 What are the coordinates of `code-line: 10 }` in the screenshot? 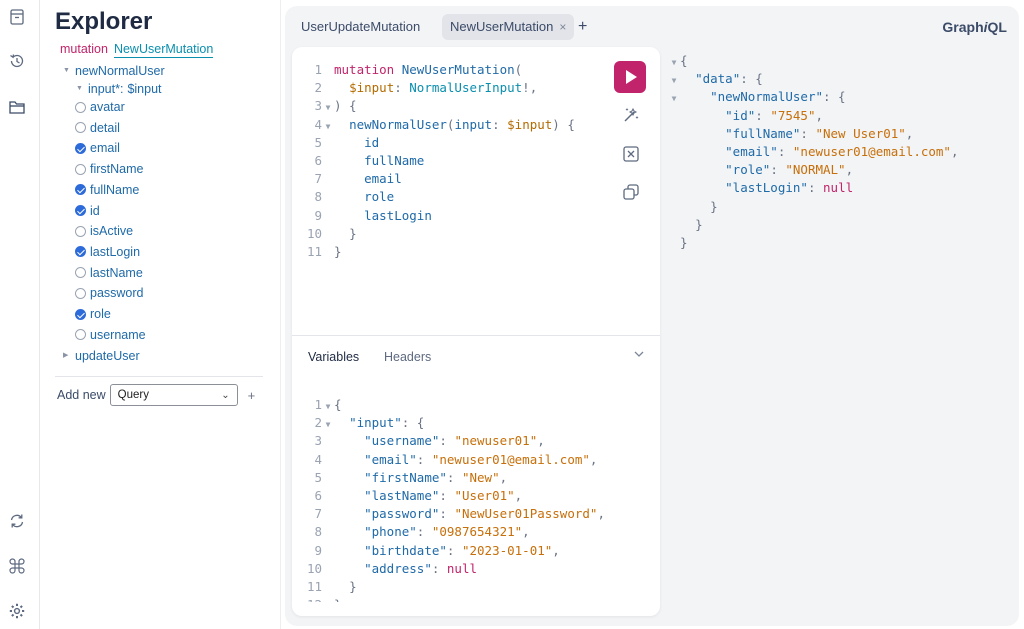 It's located at (331, 233).